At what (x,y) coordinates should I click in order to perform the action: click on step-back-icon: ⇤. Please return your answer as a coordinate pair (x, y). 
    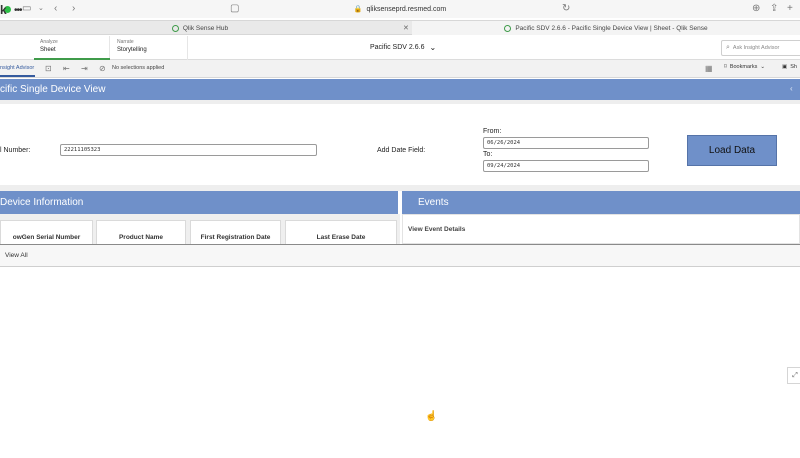
    Looking at the image, I should click on (66, 69).